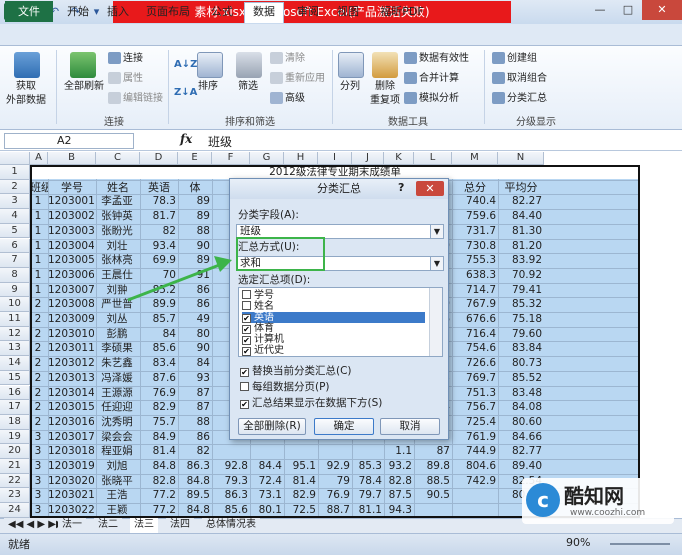 This screenshot has width=682, height=555. I want to click on zoom-slider, so click(640, 544).